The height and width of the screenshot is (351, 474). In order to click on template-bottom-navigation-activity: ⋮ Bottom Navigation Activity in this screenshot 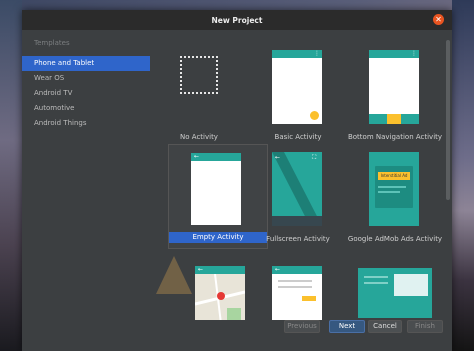, I will do `click(394, 93)`.